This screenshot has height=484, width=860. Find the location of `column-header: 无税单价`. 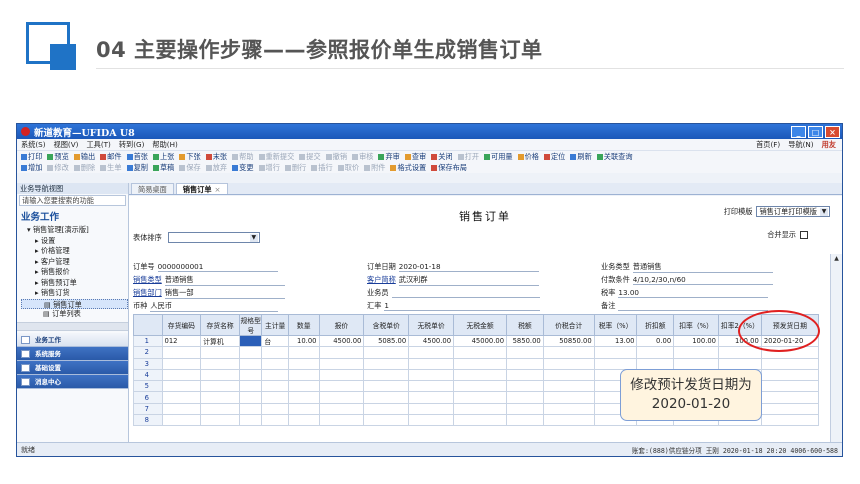

column-header: 无税单价 is located at coordinates (431, 325).